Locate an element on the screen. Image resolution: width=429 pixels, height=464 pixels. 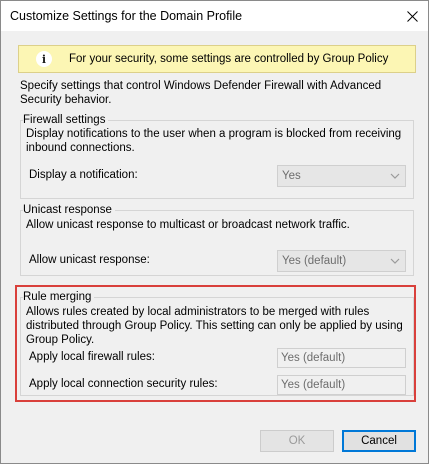
allow-unicast-value: Yes (default) is located at coordinates (314, 261).